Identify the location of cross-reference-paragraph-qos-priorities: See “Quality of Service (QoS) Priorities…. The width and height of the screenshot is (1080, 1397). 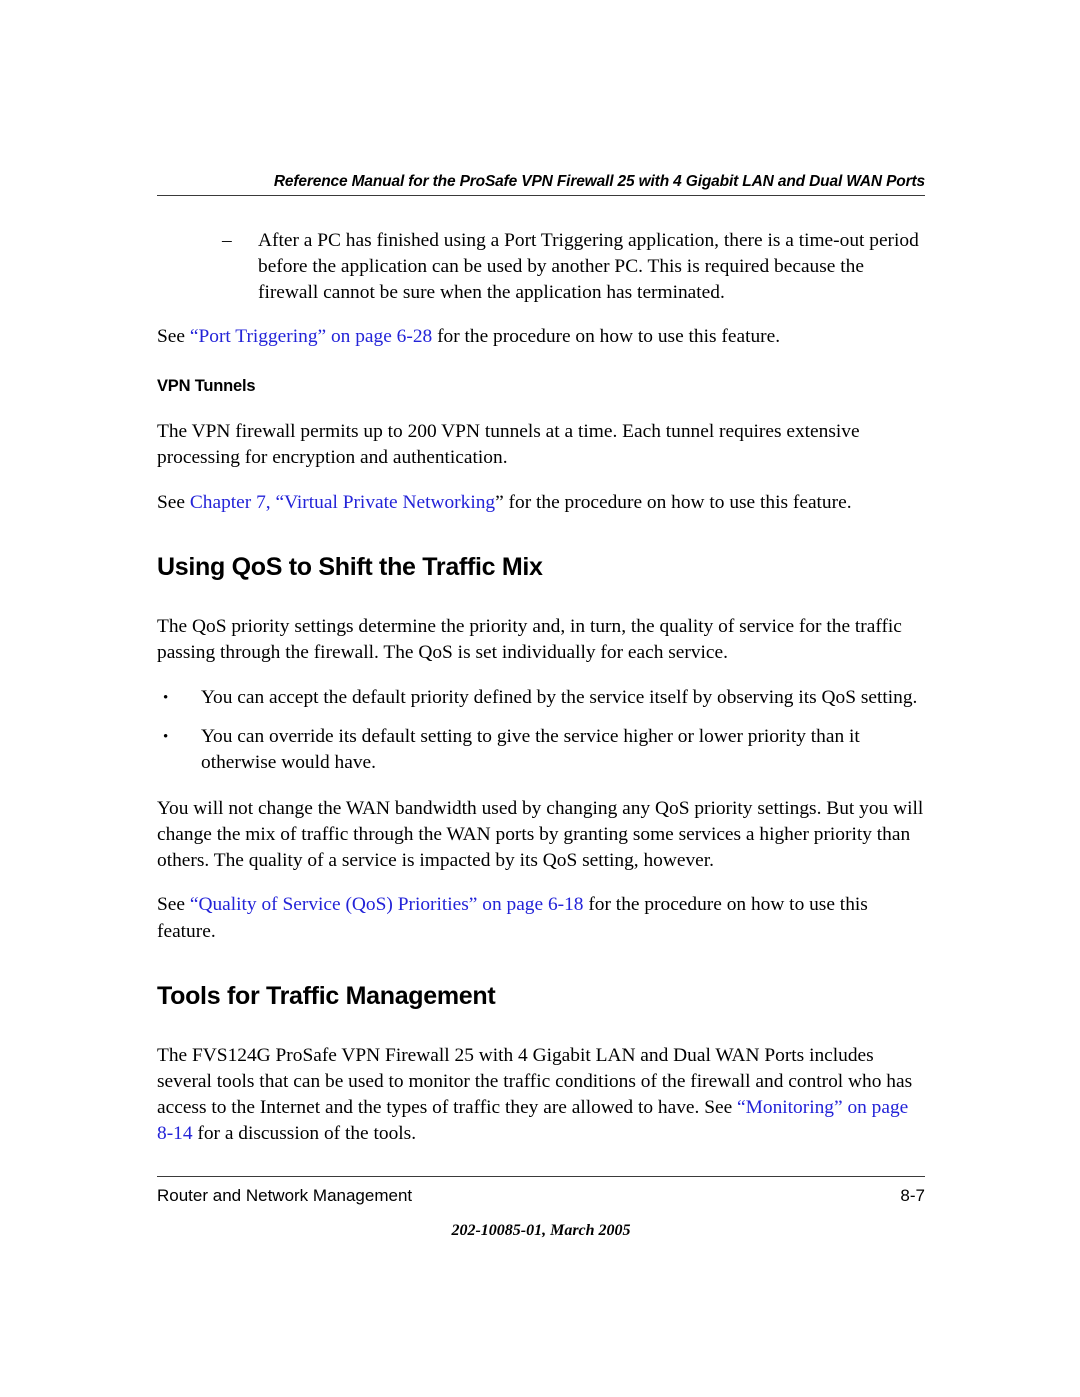
(543, 918).